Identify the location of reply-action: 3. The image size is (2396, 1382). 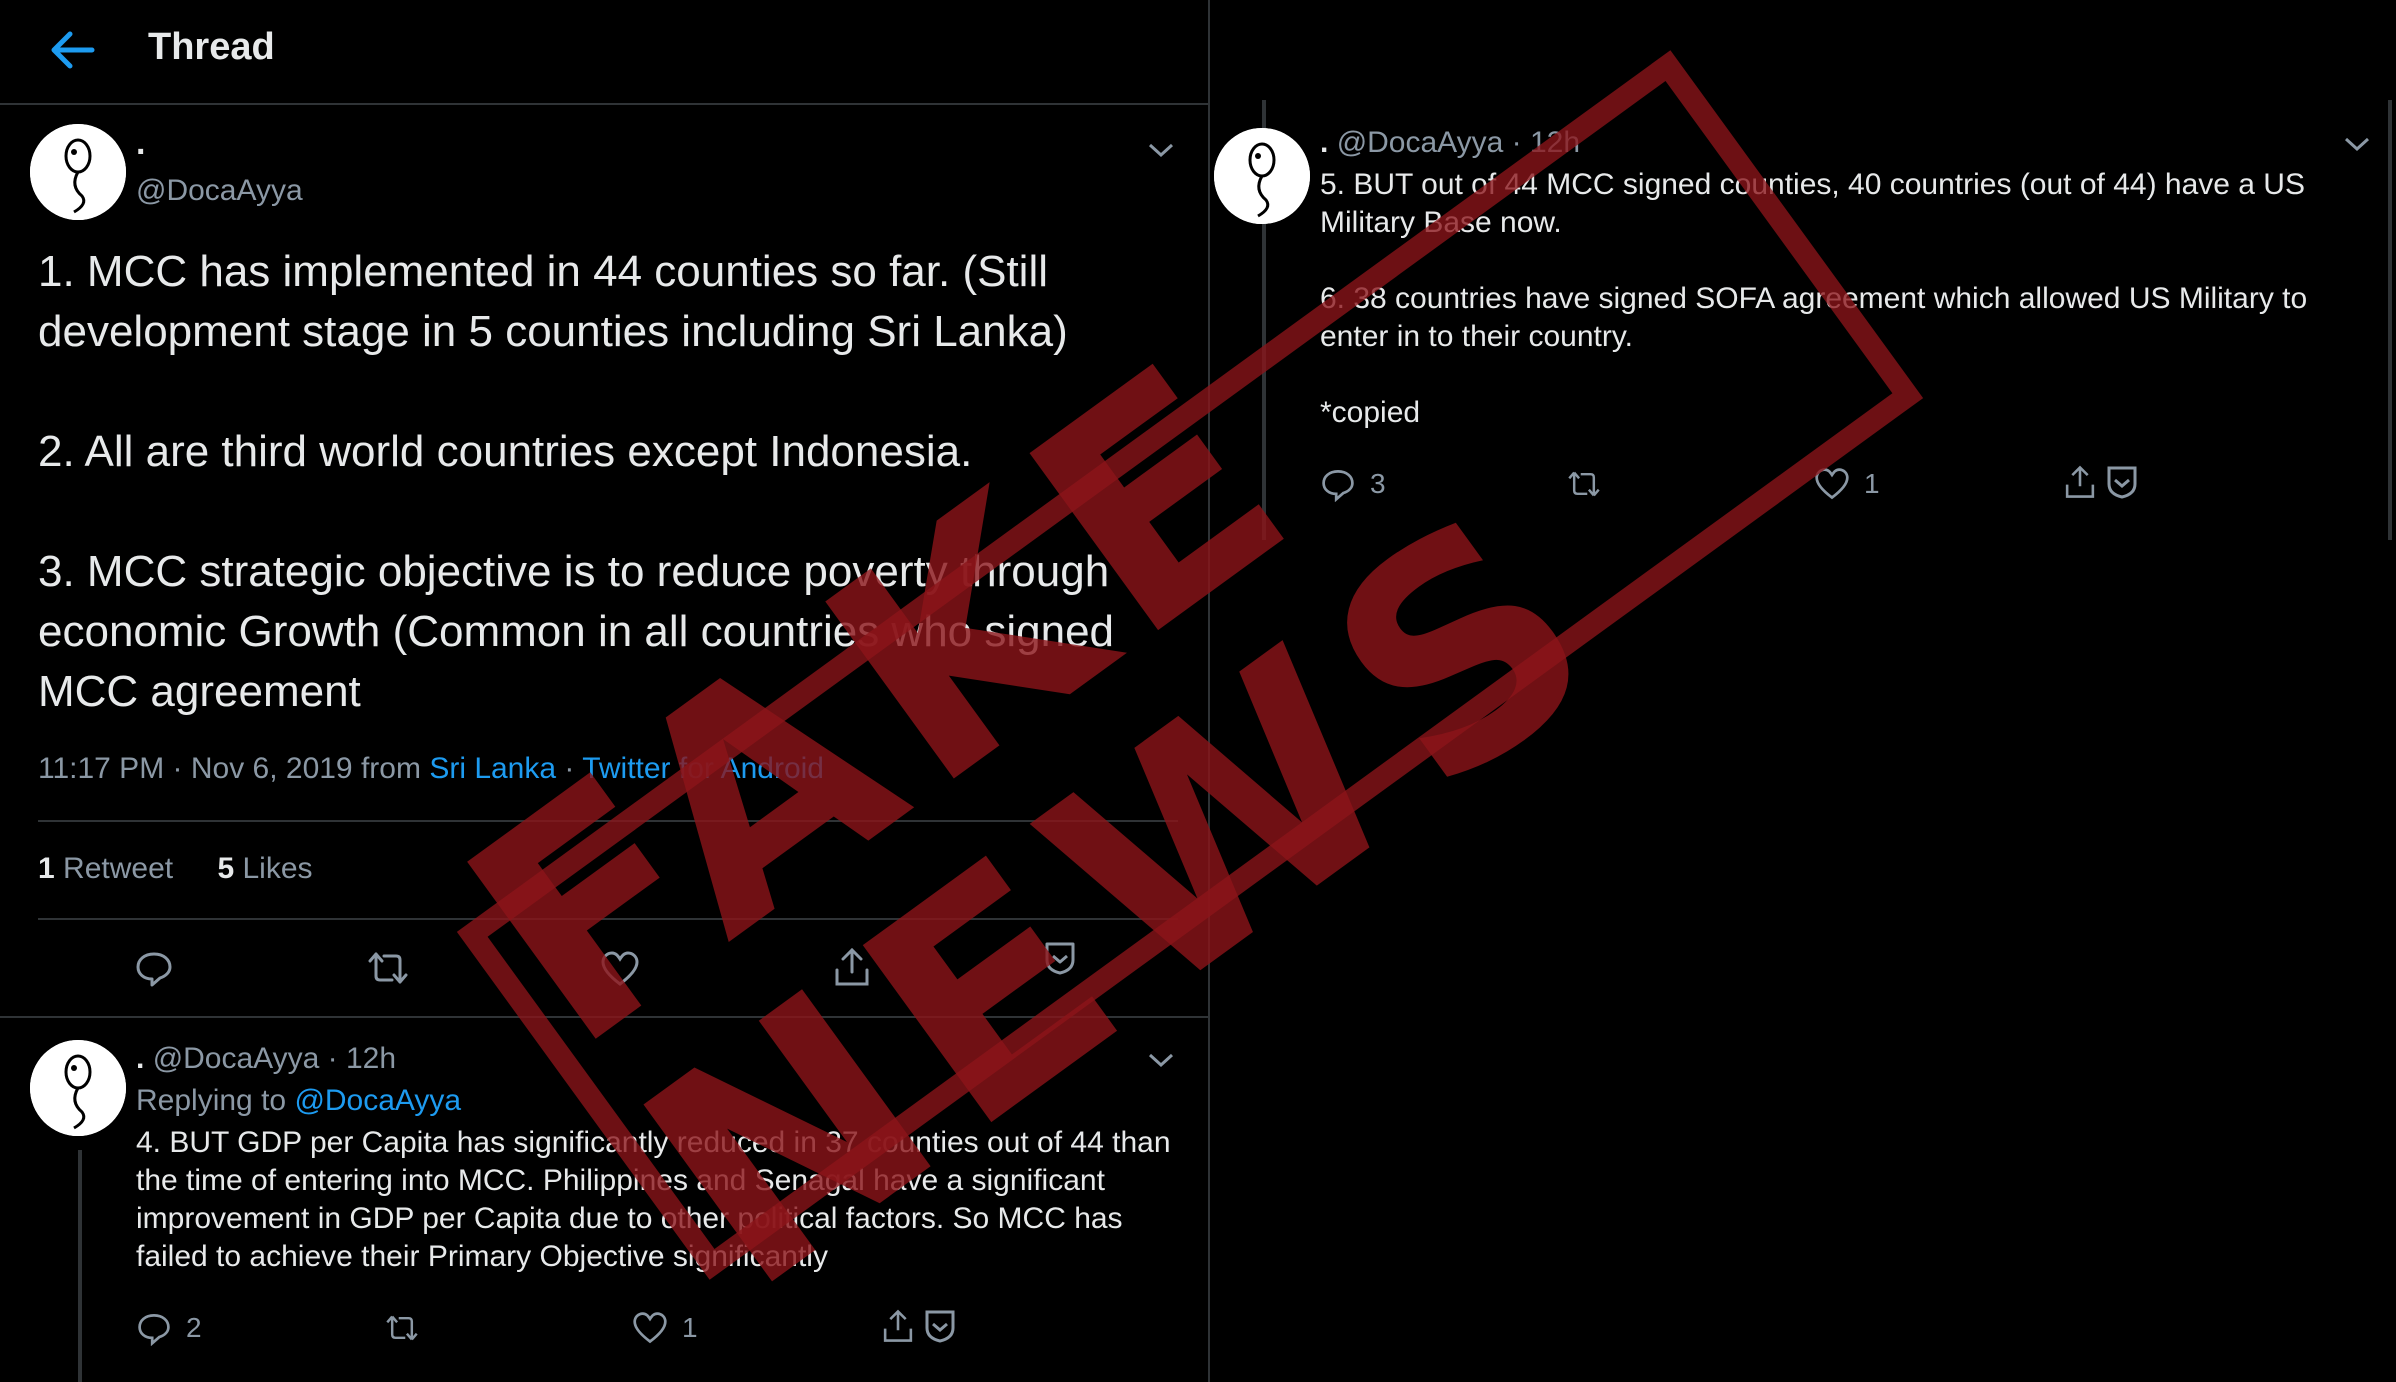
(1353, 484).